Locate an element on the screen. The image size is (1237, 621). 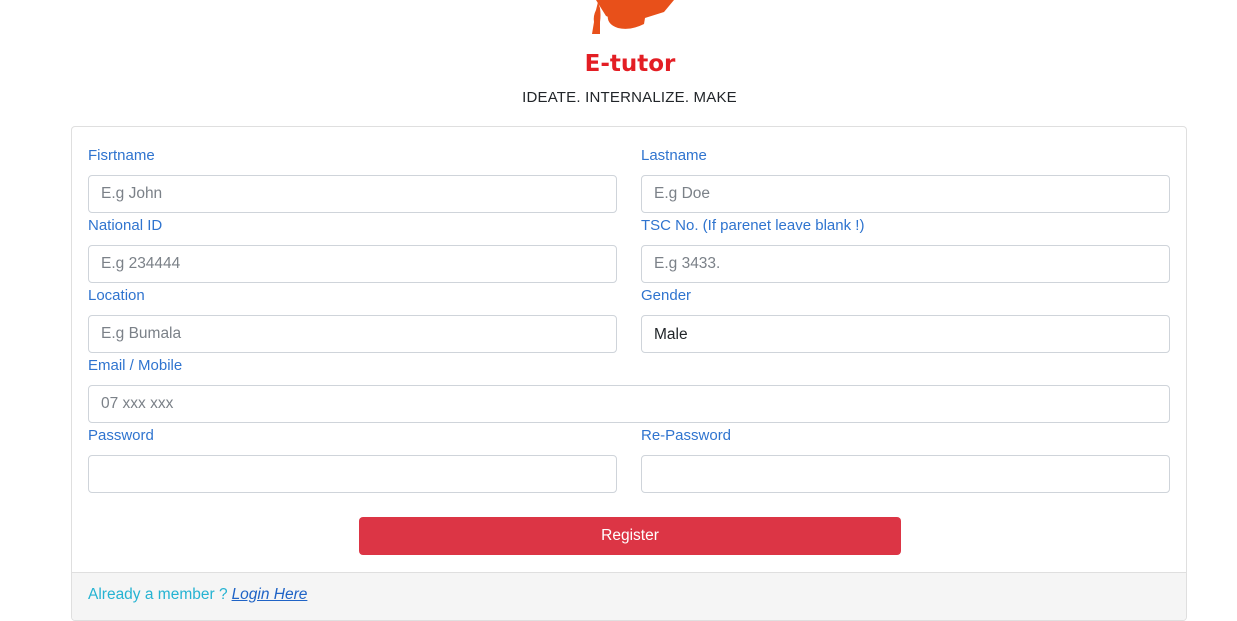
lastname-input is located at coordinates (905, 194).